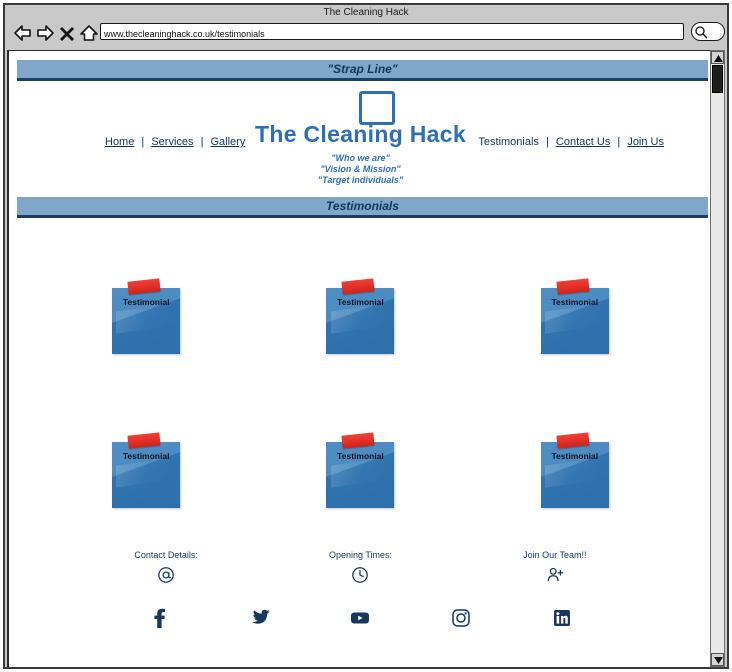 Image resolution: width=732 pixels, height=672 pixels. What do you see at coordinates (89, 33) in the screenshot?
I see `home-icon` at bounding box center [89, 33].